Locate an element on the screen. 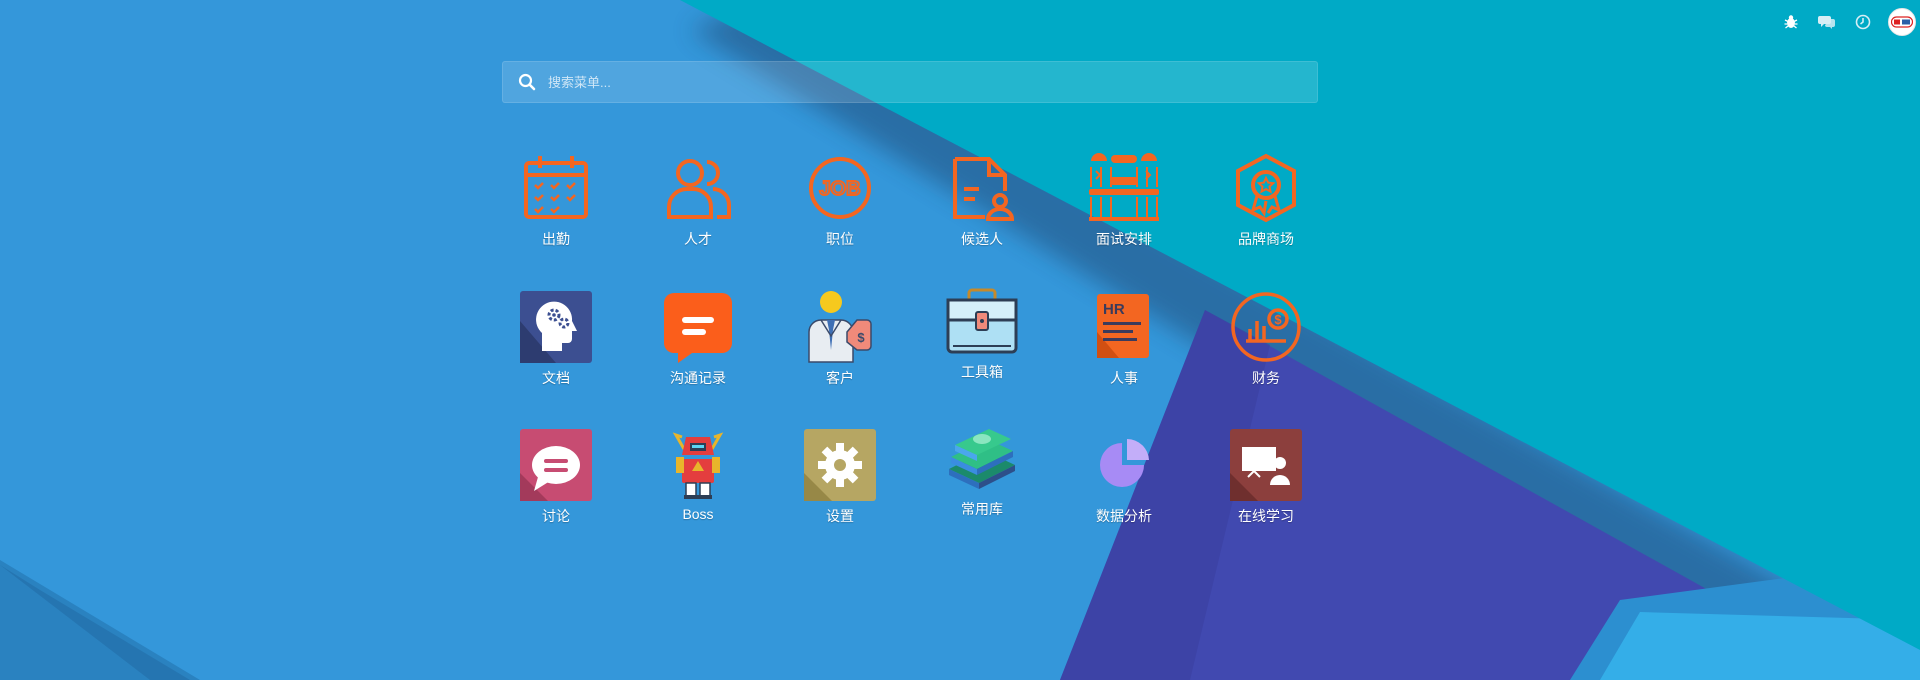  app-customer: $ 客户 is located at coordinates (840, 345).